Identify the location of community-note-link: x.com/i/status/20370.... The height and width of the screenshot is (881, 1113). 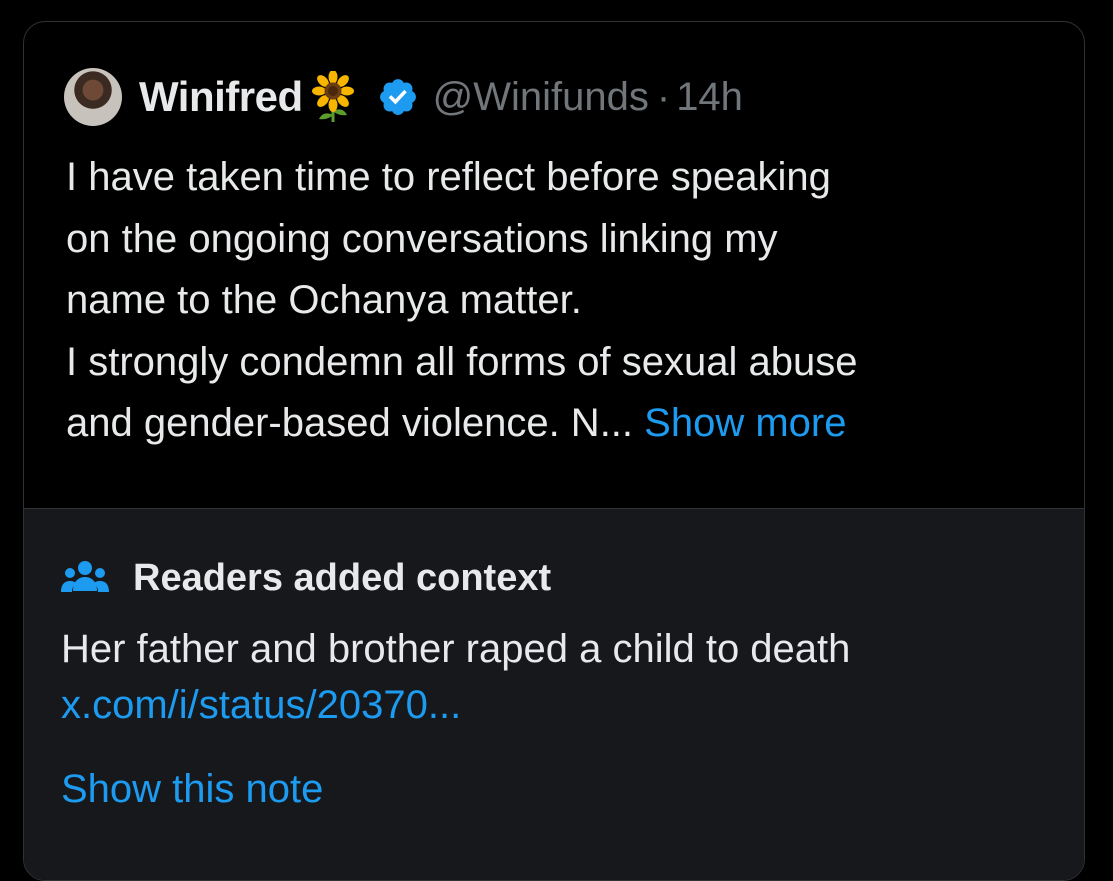
(261, 705).